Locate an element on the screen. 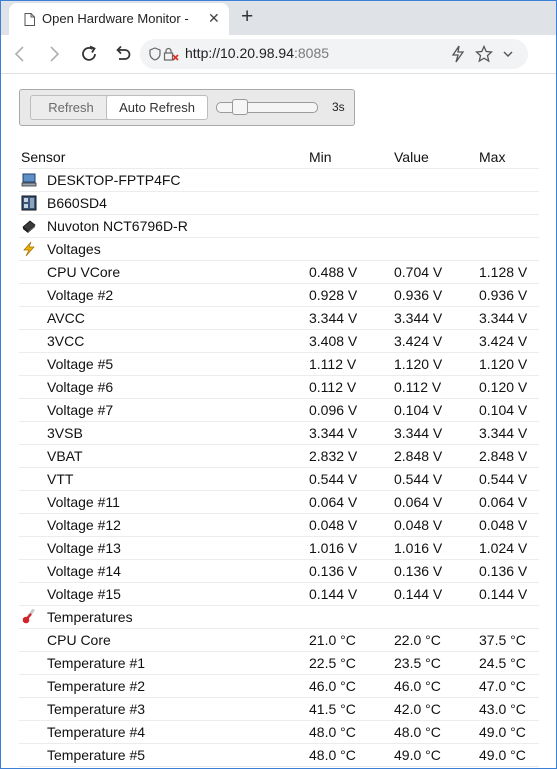 The height and width of the screenshot is (769, 557). sensor-name: Temperature #1 is located at coordinates (96, 663).